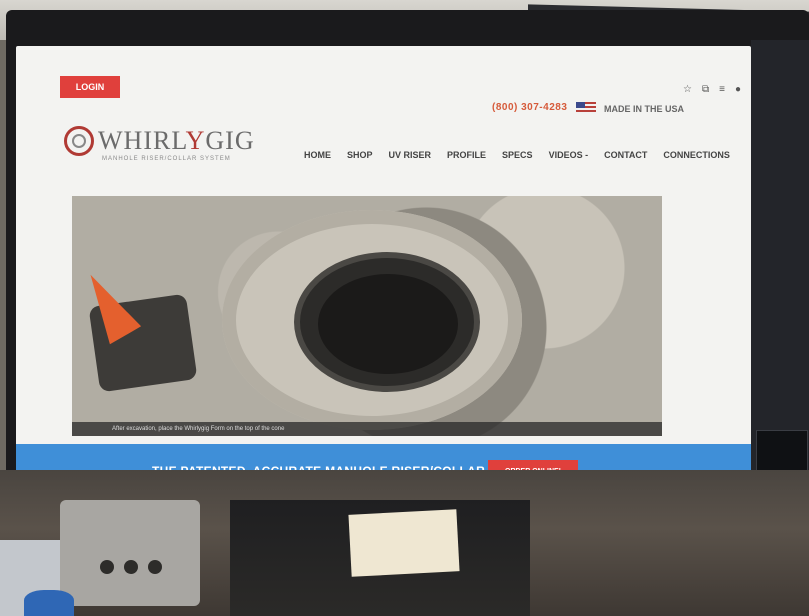  What do you see at coordinates (625, 155) in the screenshot?
I see `nav-contact: CONTACT` at bounding box center [625, 155].